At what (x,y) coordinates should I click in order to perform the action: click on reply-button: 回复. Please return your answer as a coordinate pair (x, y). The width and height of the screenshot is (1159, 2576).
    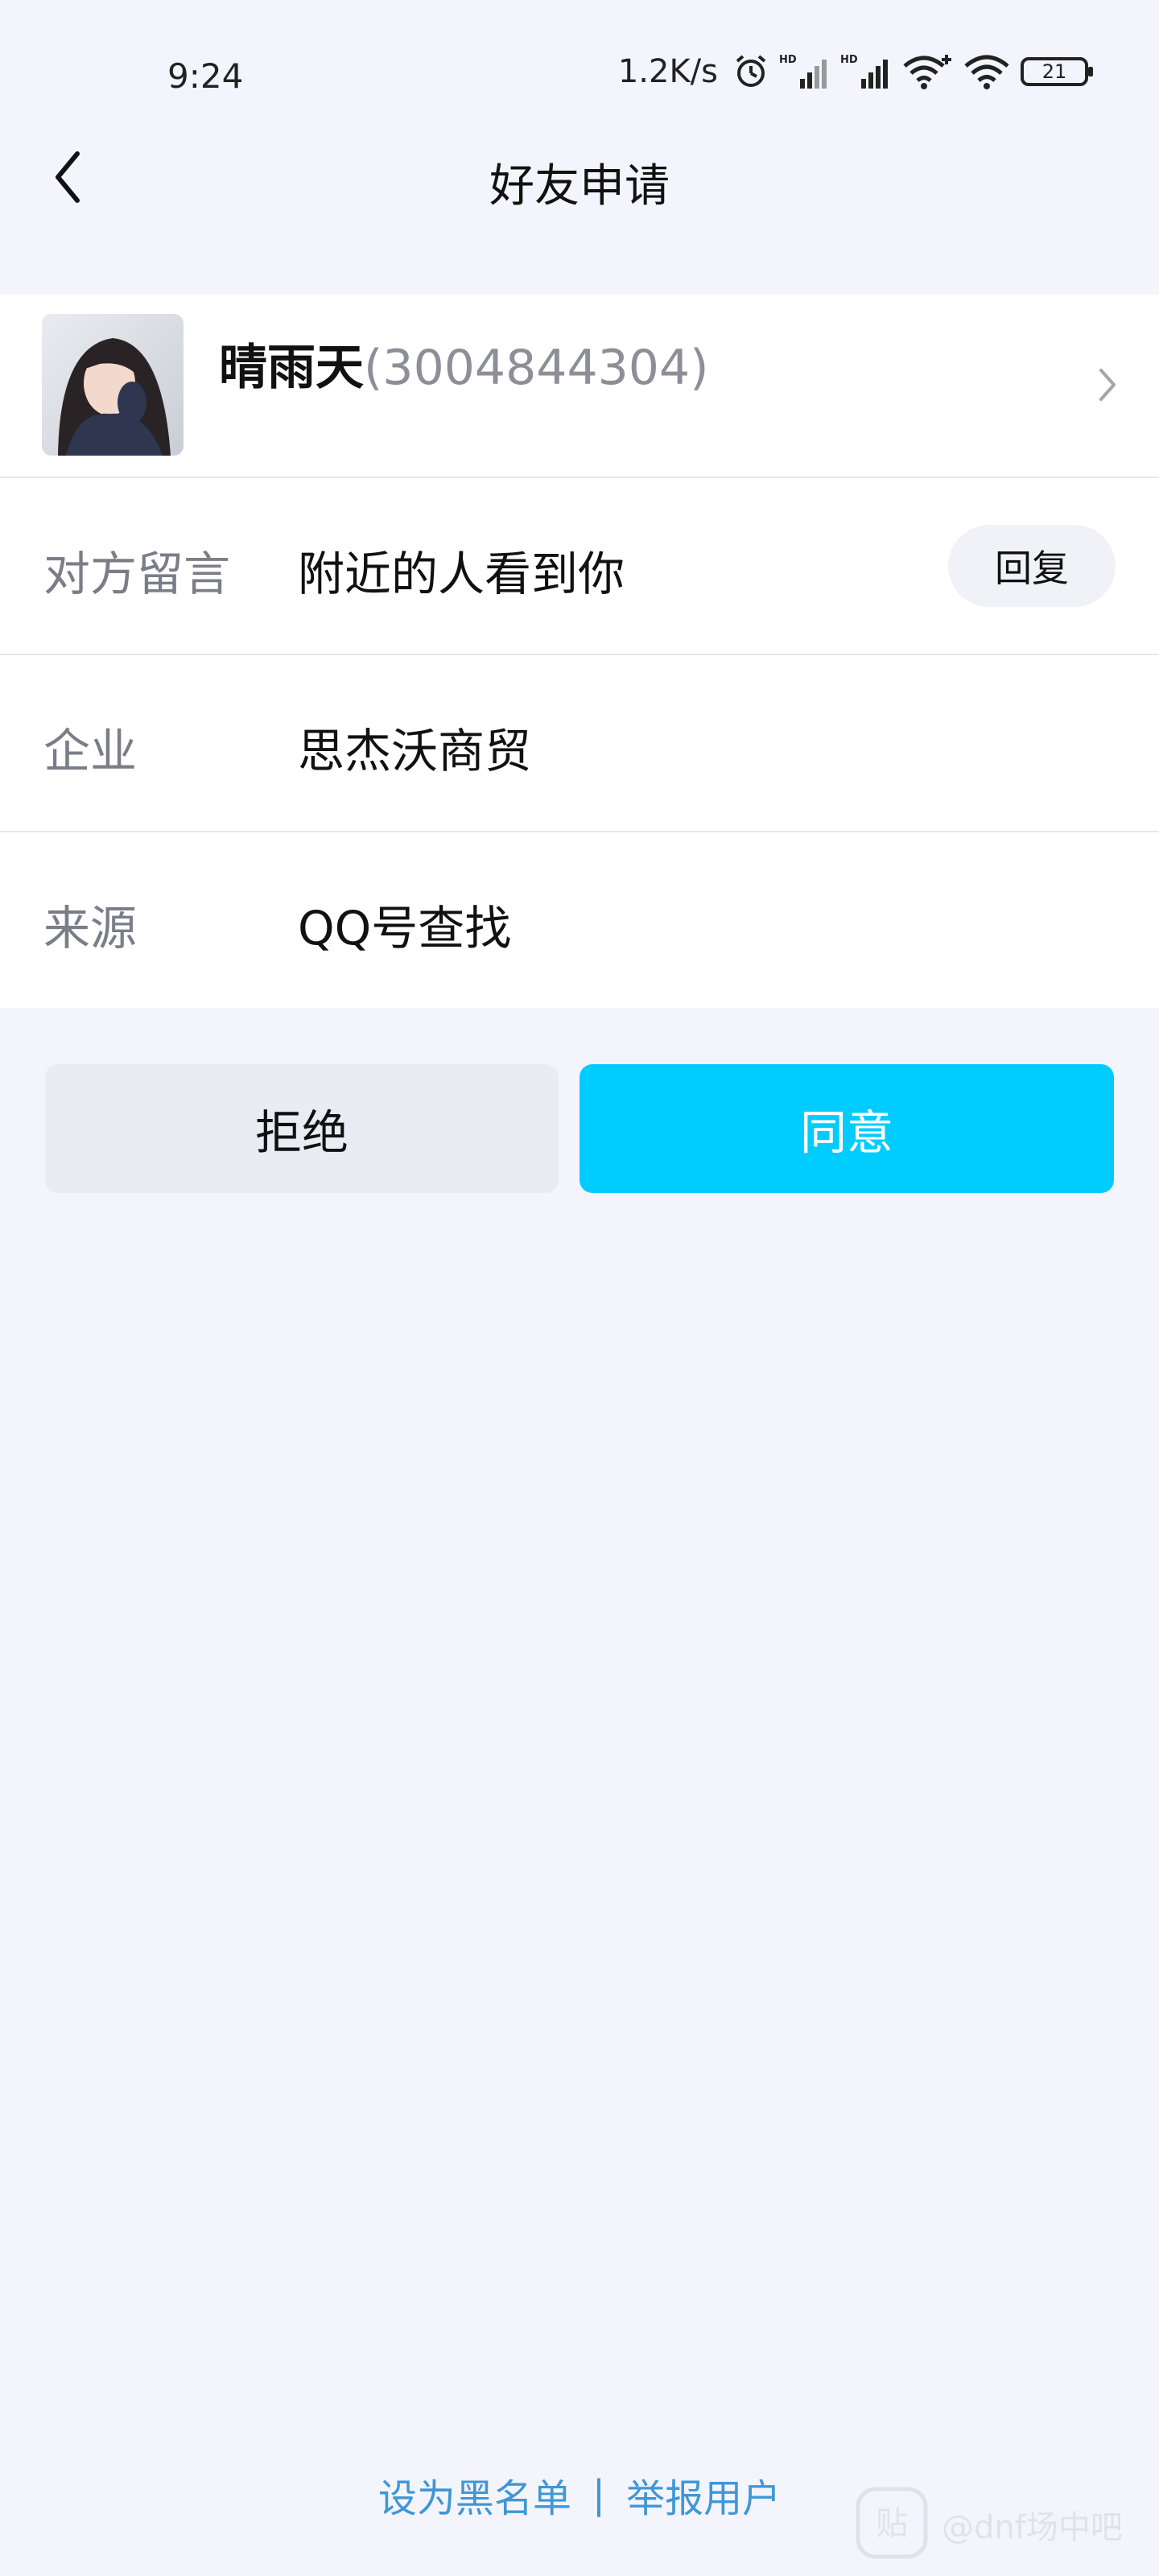
    Looking at the image, I should click on (1032, 566).